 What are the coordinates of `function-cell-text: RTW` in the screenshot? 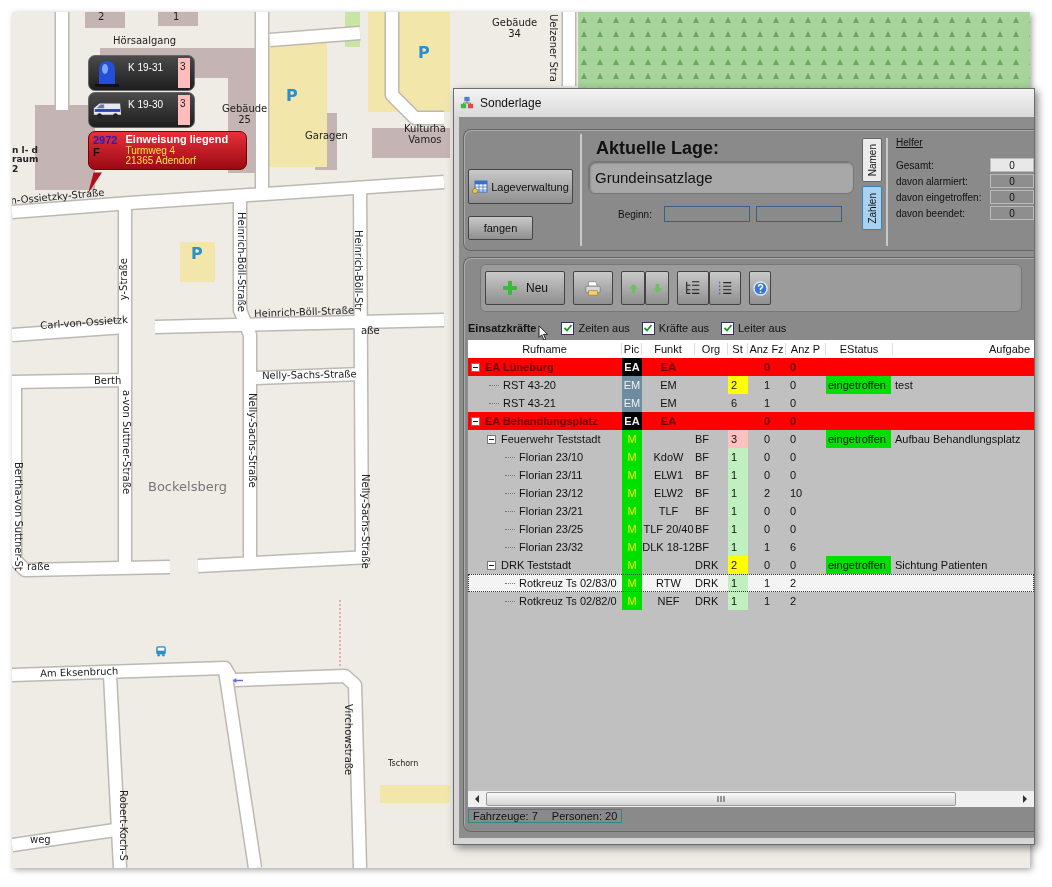 It's located at (668, 583).